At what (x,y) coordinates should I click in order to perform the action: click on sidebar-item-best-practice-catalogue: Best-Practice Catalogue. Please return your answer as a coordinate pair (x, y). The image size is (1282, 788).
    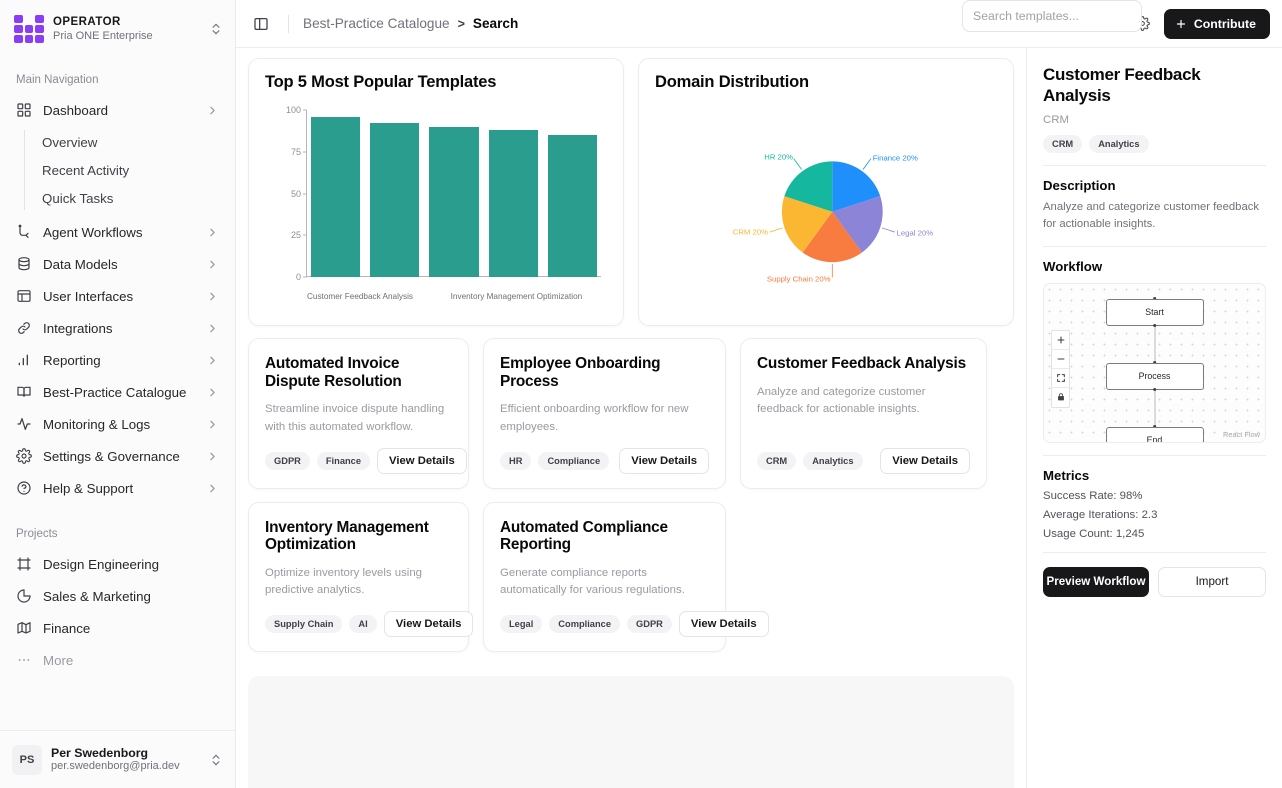
    Looking at the image, I should click on (117, 392).